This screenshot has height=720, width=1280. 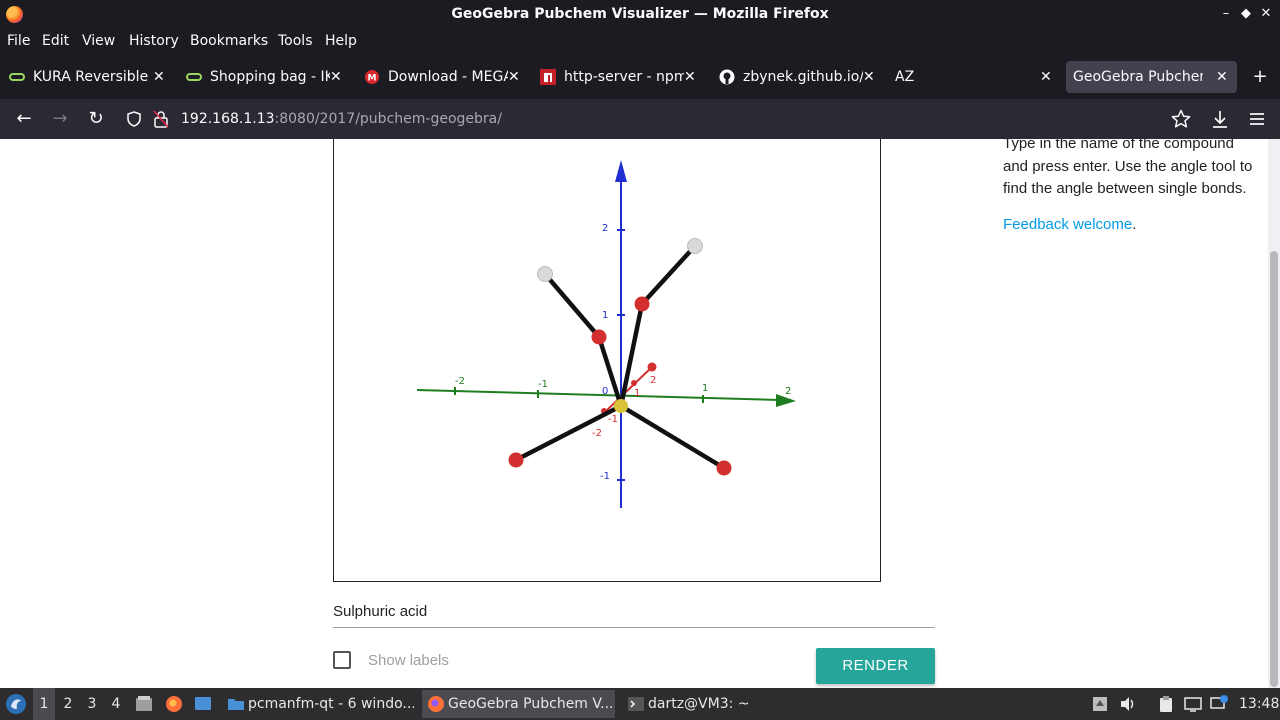 What do you see at coordinates (372, 79) in the screenshot?
I see `svg-text: M` at bounding box center [372, 79].